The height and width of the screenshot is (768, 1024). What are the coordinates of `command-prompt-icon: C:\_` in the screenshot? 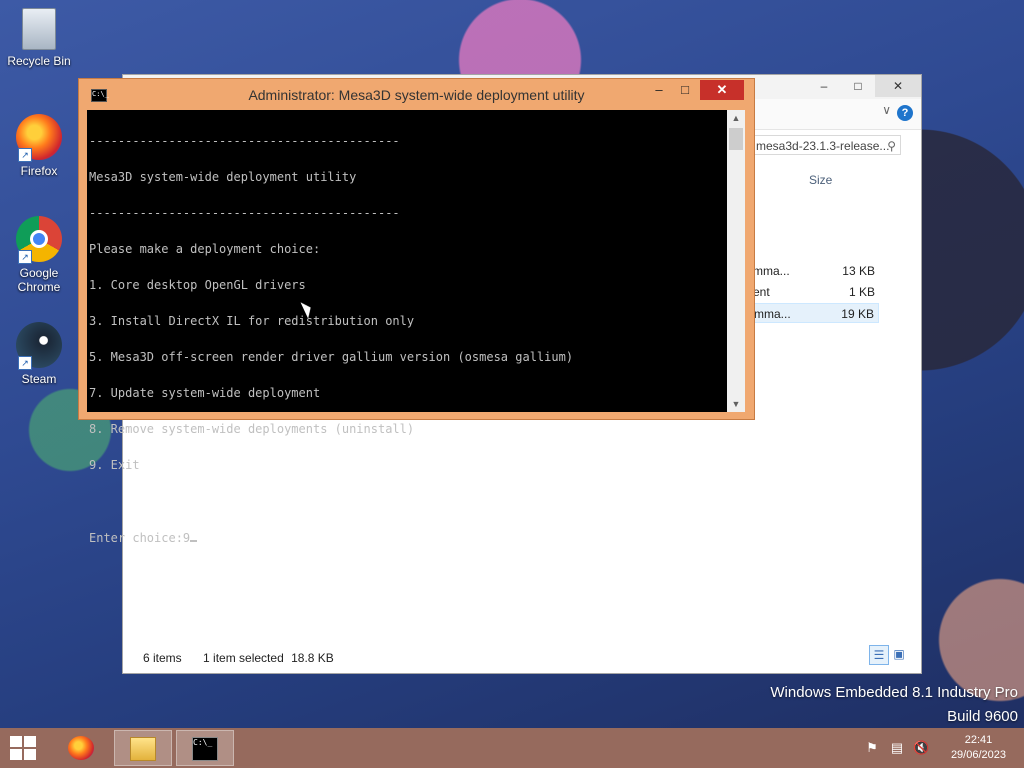 It's located at (205, 749).